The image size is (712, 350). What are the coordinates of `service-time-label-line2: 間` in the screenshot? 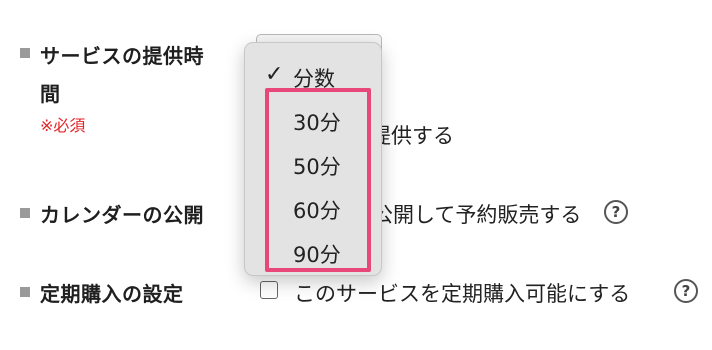 It's located at (50, 94).